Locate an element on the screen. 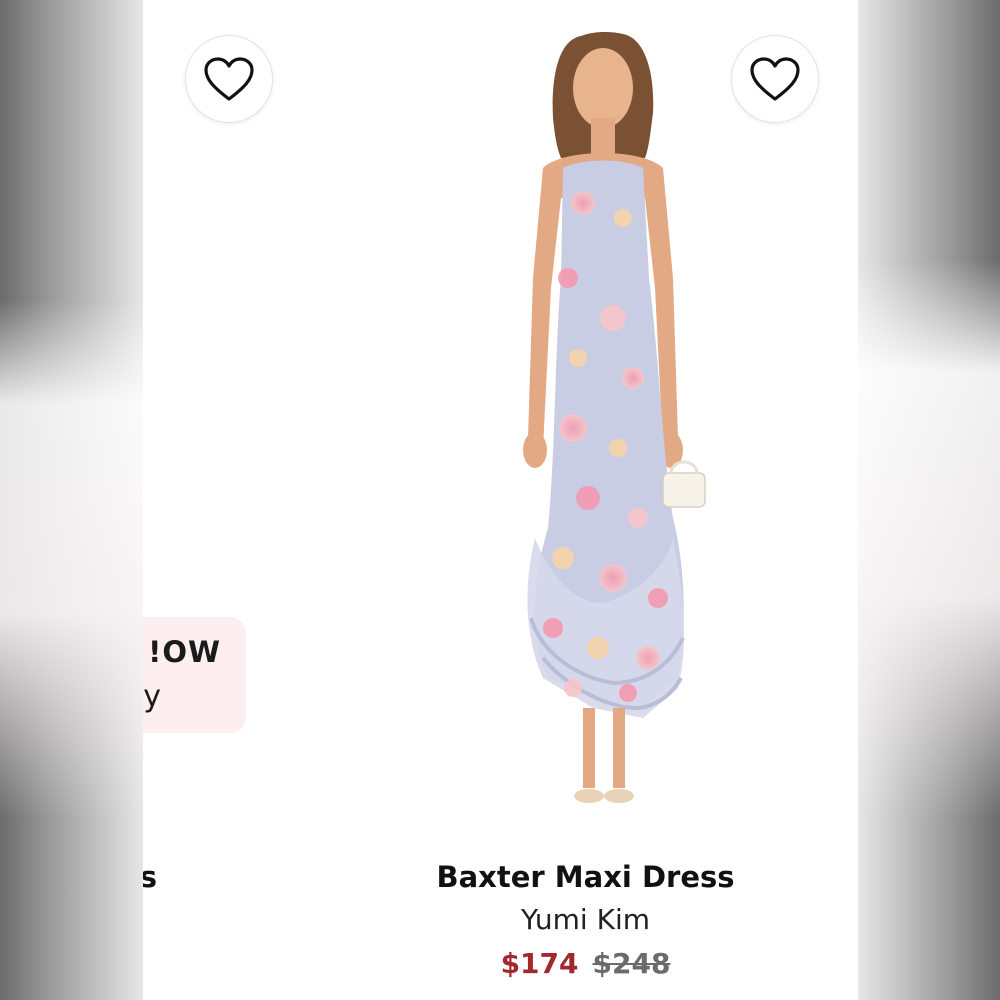  original-price: $248 is located at coordinates (631, 963).